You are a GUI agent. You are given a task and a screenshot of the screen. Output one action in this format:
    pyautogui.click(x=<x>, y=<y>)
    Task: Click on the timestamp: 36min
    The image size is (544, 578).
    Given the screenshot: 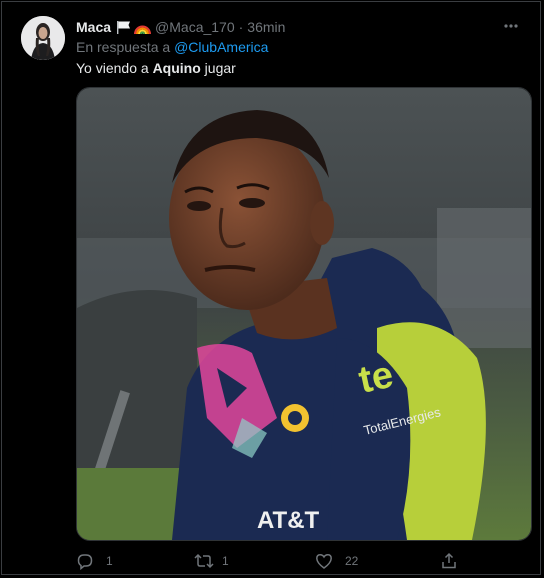 What is the action you would take?
    pyautogui.click(x=266, y=27)
    